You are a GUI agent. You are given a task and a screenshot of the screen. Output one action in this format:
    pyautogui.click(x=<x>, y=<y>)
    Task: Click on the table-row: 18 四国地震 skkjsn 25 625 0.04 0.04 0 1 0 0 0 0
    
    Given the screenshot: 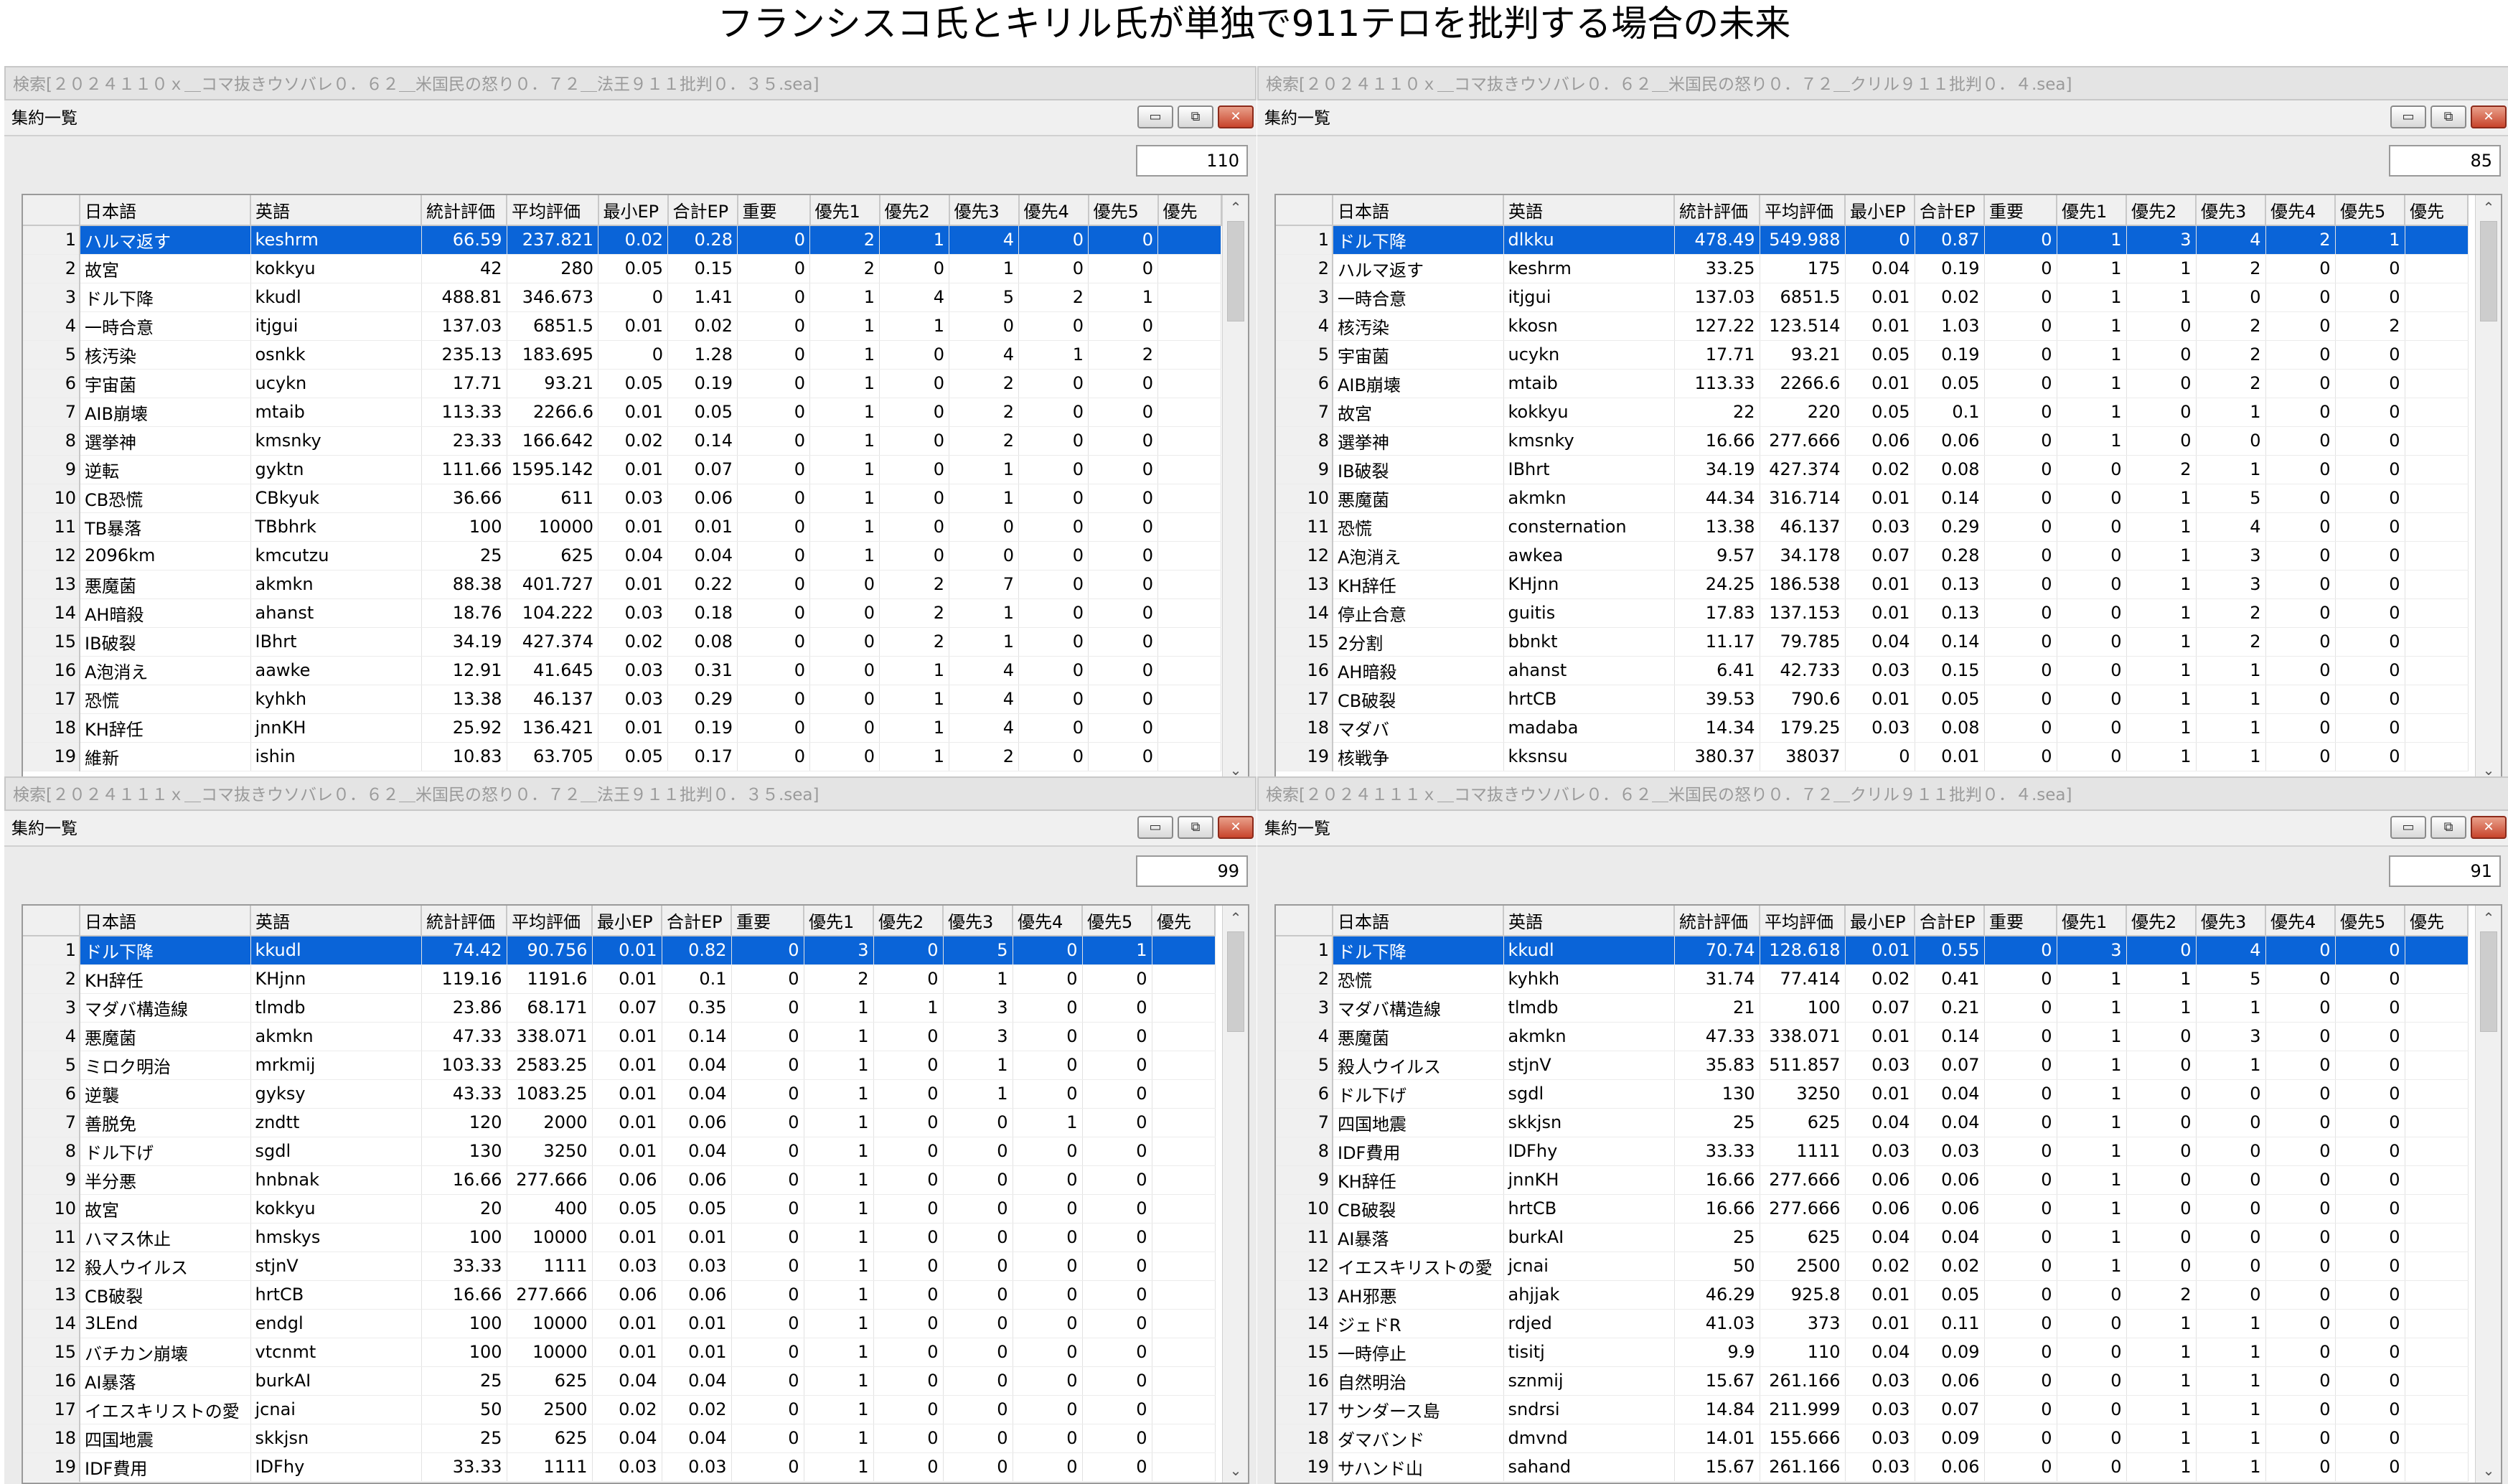 What is the action you would take?
    pyautogui.click(x=619, y=1438)
    